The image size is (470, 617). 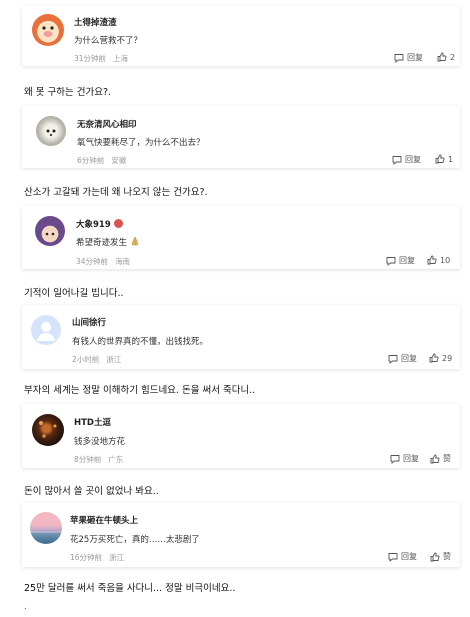 I want to click on comment-card: 大象919 希望奇迹发生 34分钟前 海南 回复 10, so click(x=241, y=237).